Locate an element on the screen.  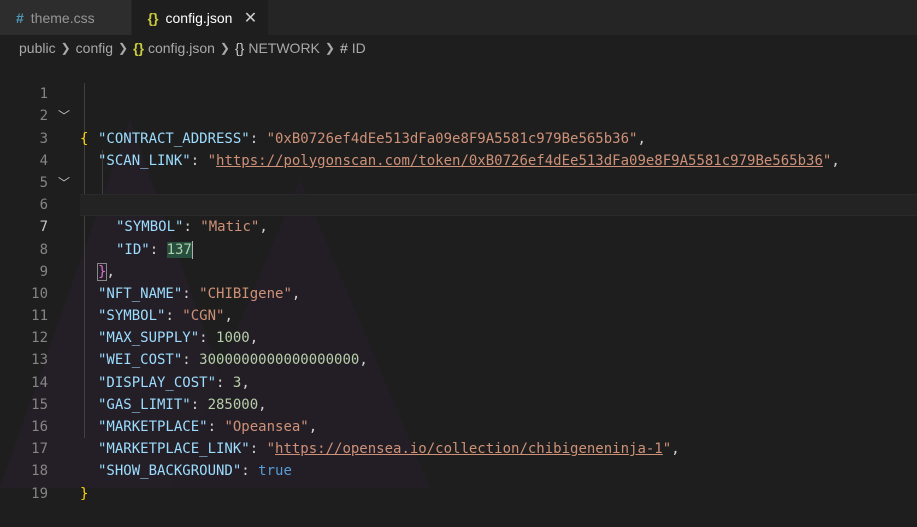
tab-label: theme.css is located at coordinates (62, 17).